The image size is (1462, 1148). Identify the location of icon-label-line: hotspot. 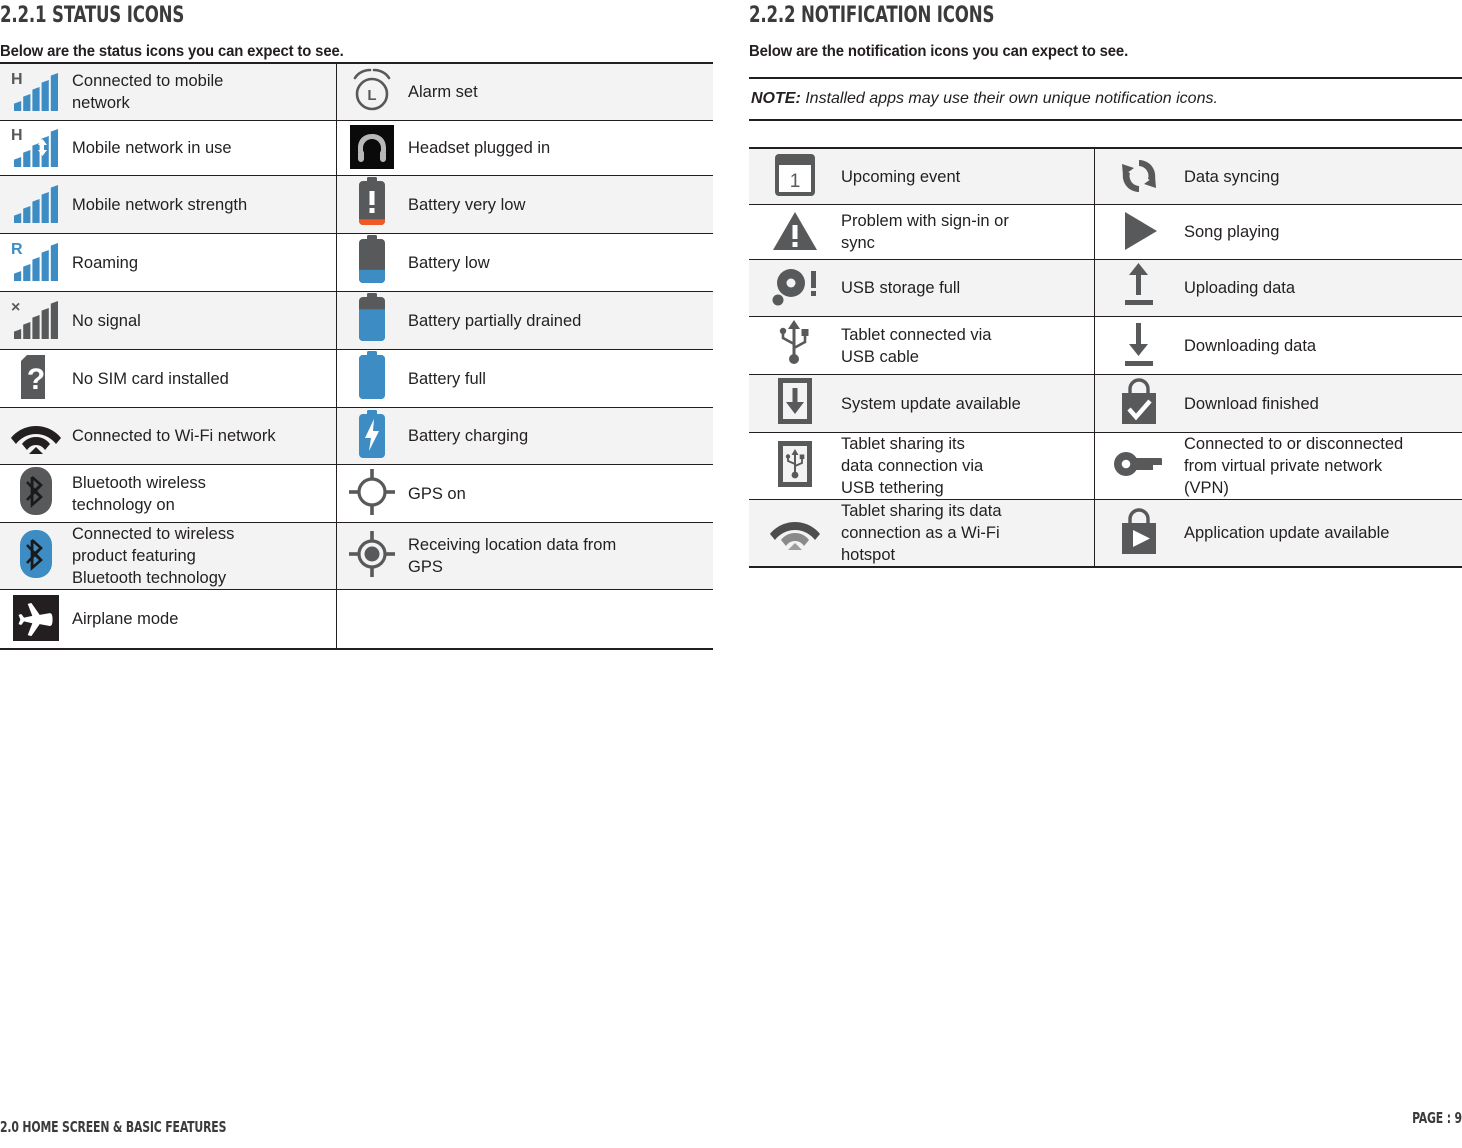
(868, 555).